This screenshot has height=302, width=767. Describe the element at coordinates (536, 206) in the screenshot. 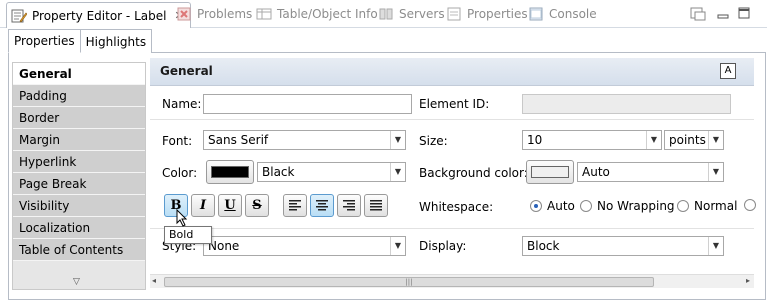

I see `radio-selected-icon` at that location.